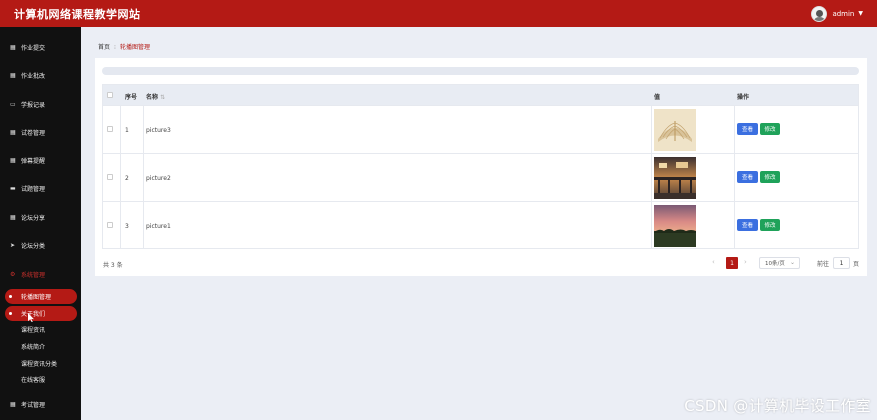 The width and height of the screenshot is (877, 420). What do you see at coordinates (40, 47) in the screenshot?
I see `sidebar-item-homework-submit: ▦ 作业提交` at bounding box center [40, 47].